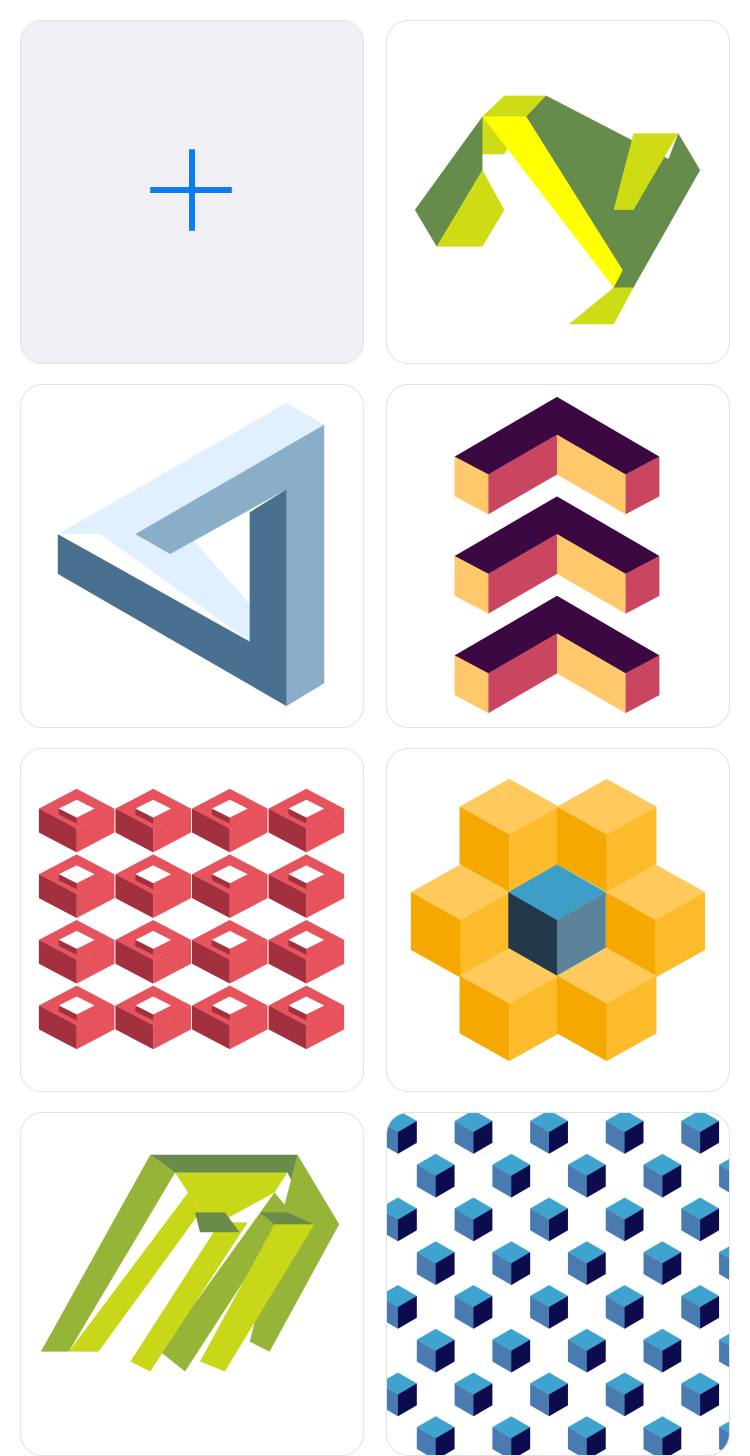  I want to click on cube-flower-pattern, so click(558, 920).